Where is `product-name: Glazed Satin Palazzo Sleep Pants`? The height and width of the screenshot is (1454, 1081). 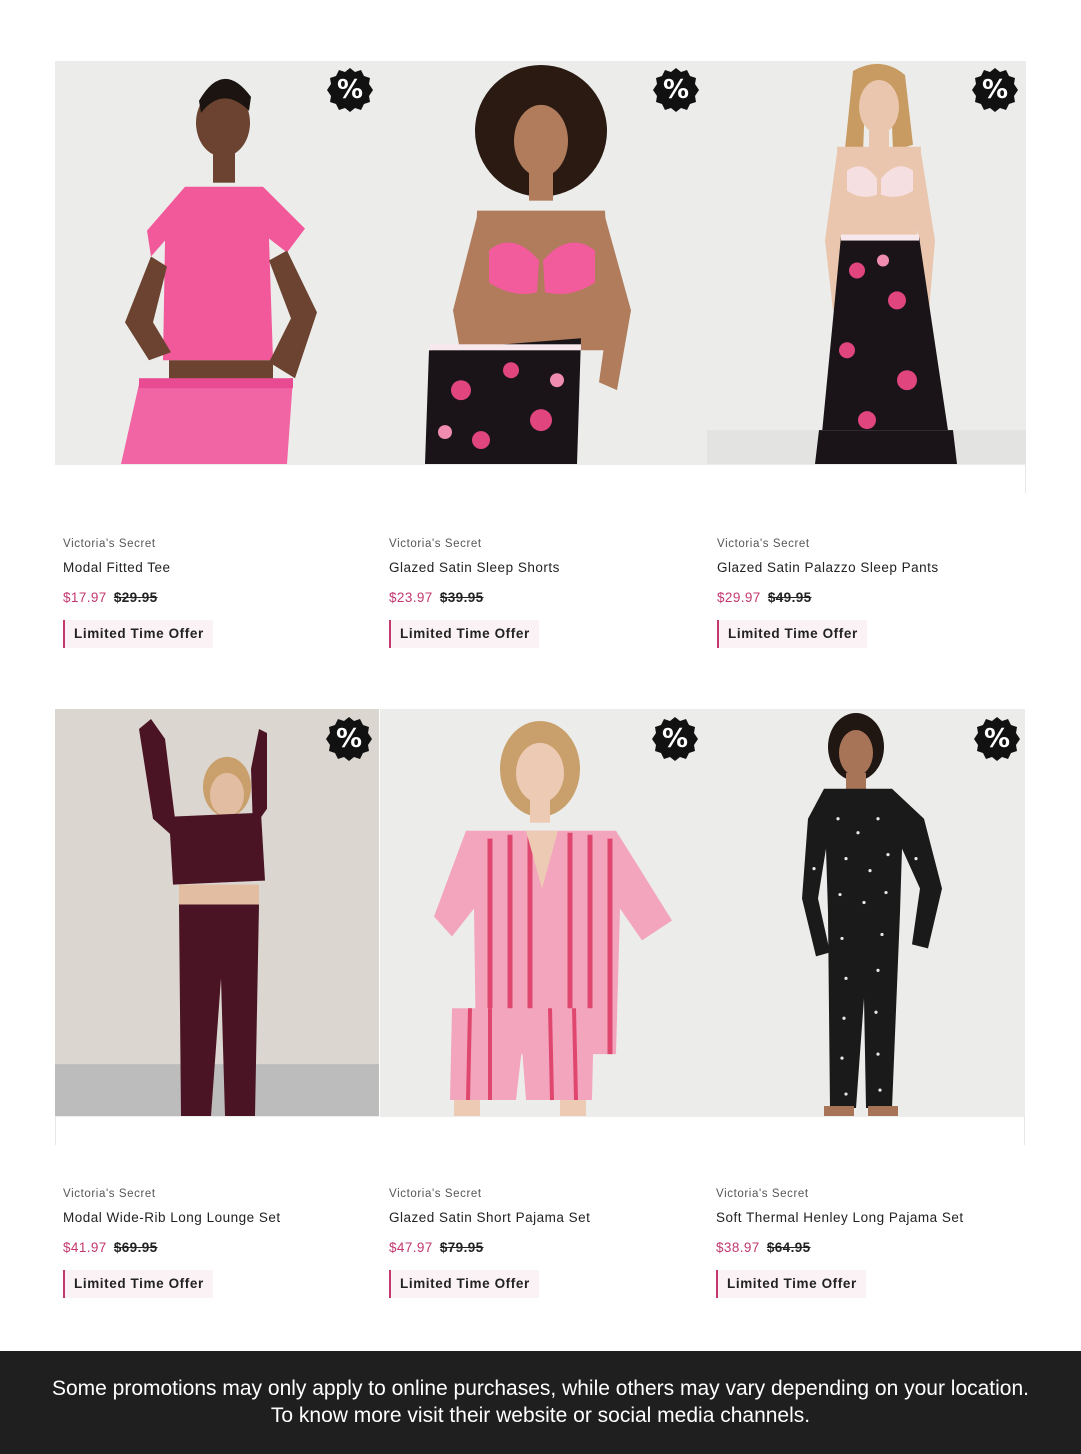
product-name: Glazed Satin Palazzo Sleep Pants is located at coordinates (828, 570).